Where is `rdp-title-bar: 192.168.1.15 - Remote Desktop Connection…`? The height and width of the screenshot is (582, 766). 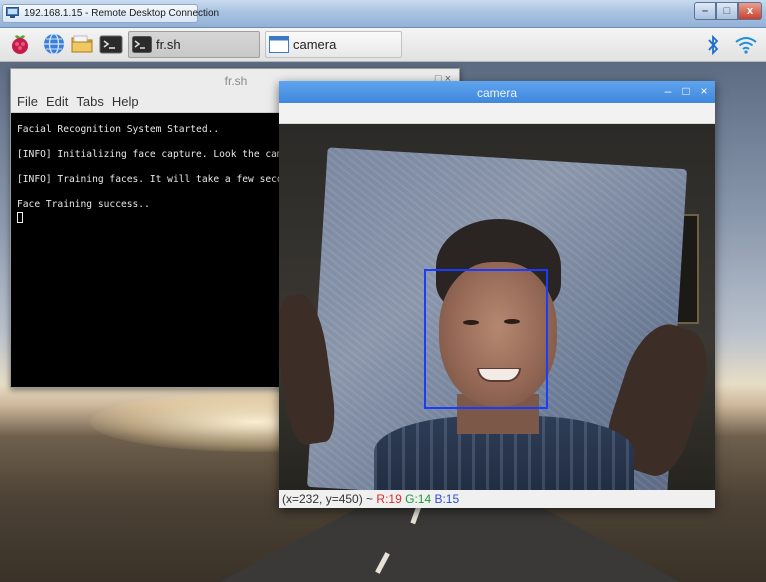
rdp-title-bar: 192.168.1.15 - Remote Desktop Connection… is located at coordinates (383, 14).